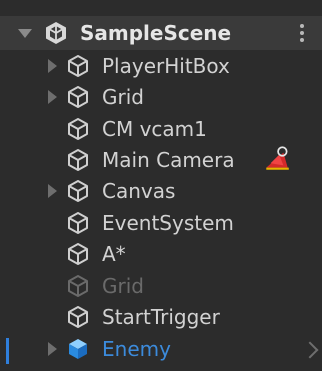 Image resolution: width=322 pixels, height=371 pixels. I want to click on hierarchy-item: Canvas, so click(161, 191).